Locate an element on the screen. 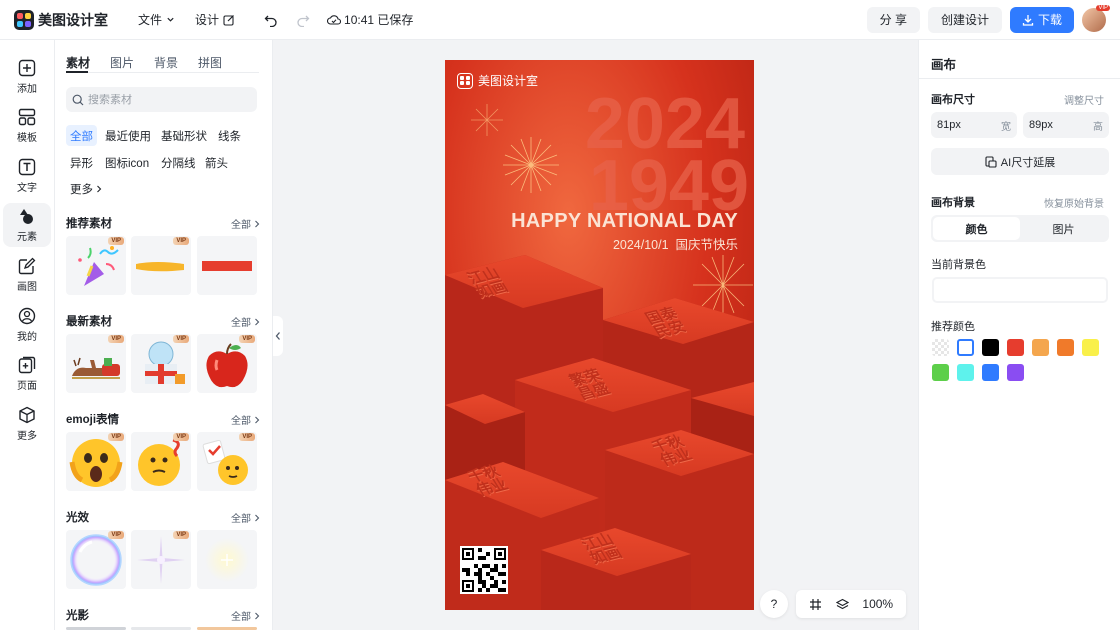  tab-materials: 素材 is located at coordinates (78, 62).